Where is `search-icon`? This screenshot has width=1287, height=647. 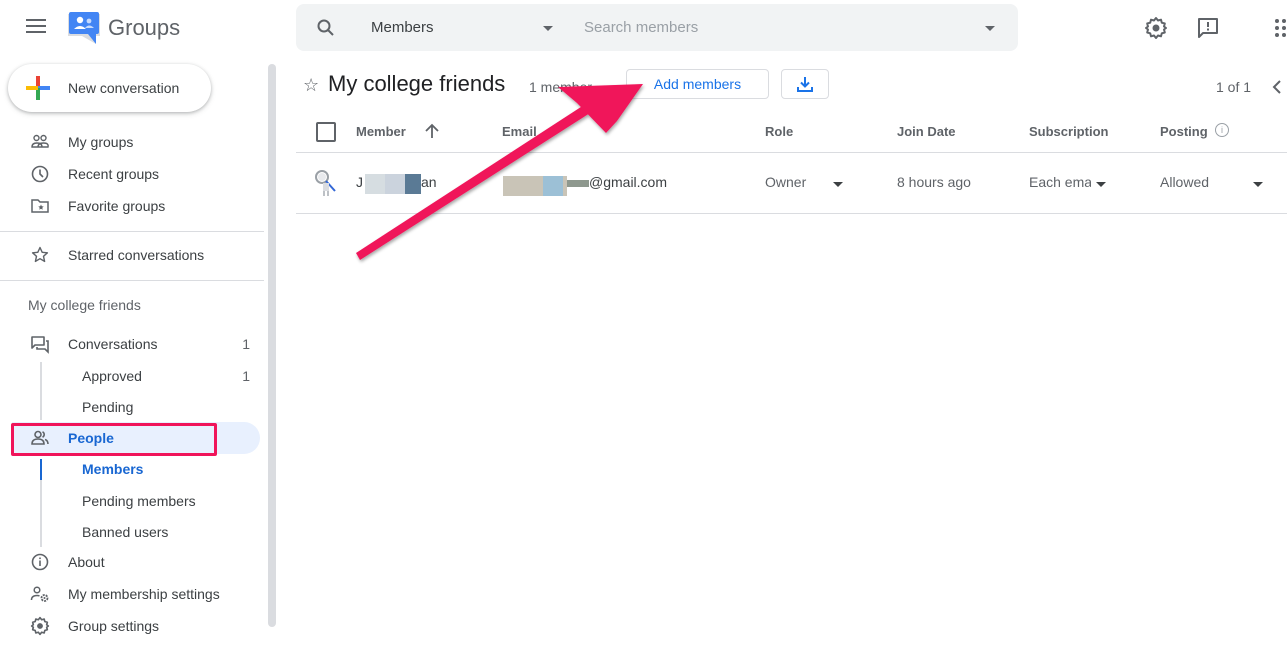
search-icon is located at coordinates (326, 28).